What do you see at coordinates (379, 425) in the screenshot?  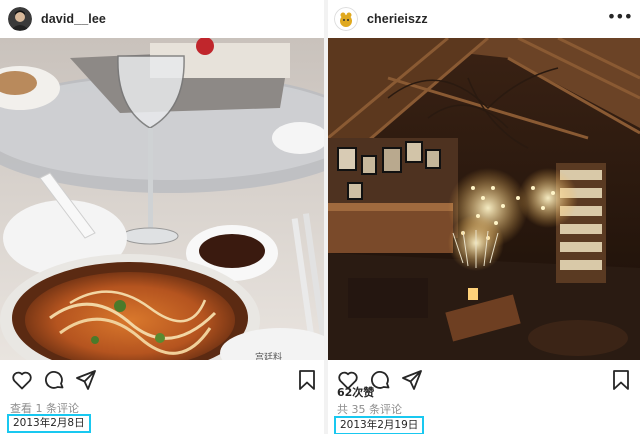 I see `post-date: 2013年2月19日` at bounding box center [379, 425].